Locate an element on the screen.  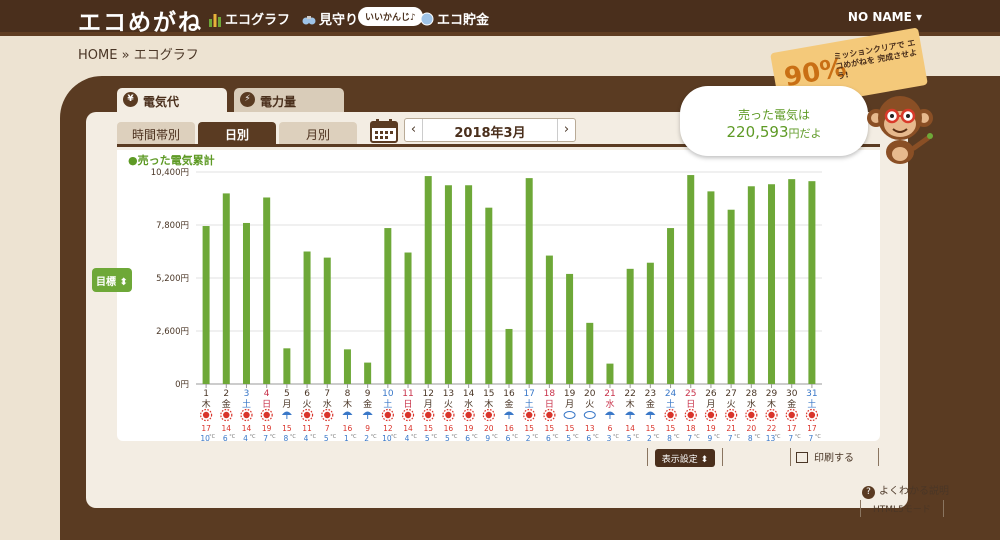
calendar-icon is located at coordinates (384, 131).